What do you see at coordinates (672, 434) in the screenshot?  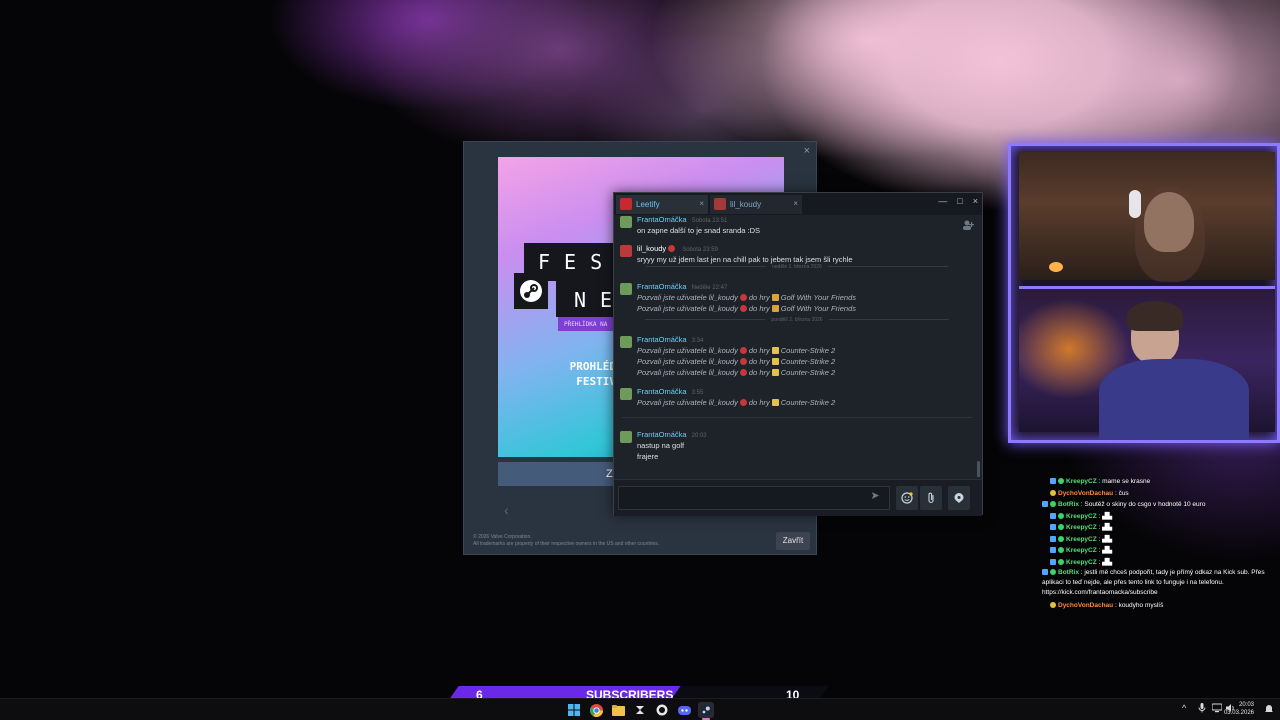 I see `sender-name: FrantaOmáčka 20:03` at bounding box center [672, 434].